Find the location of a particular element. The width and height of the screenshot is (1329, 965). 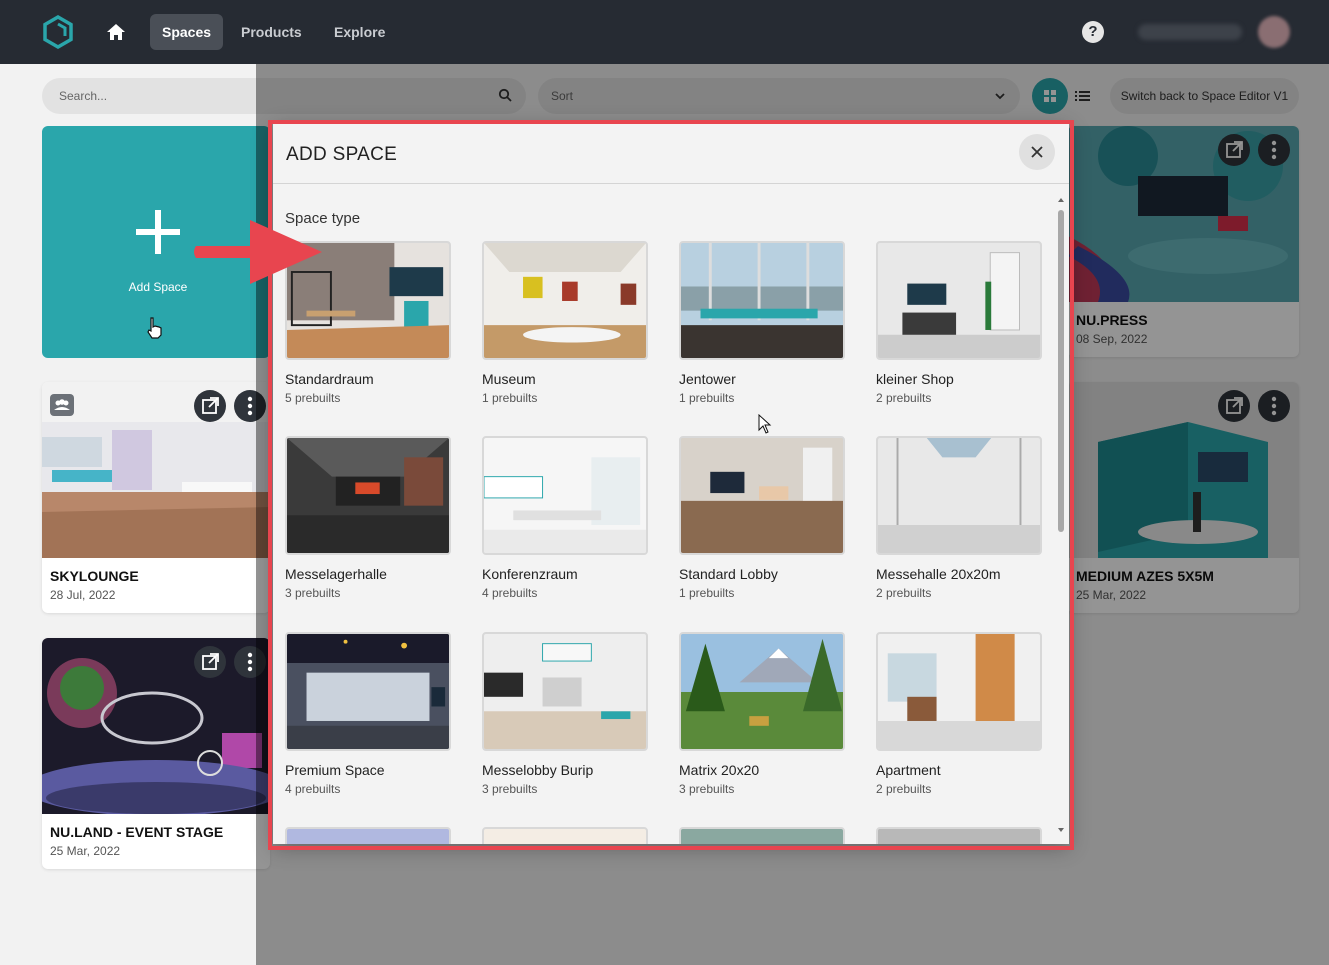

space-type-name: Messelagerhalle is located at coordinates (336, 574).